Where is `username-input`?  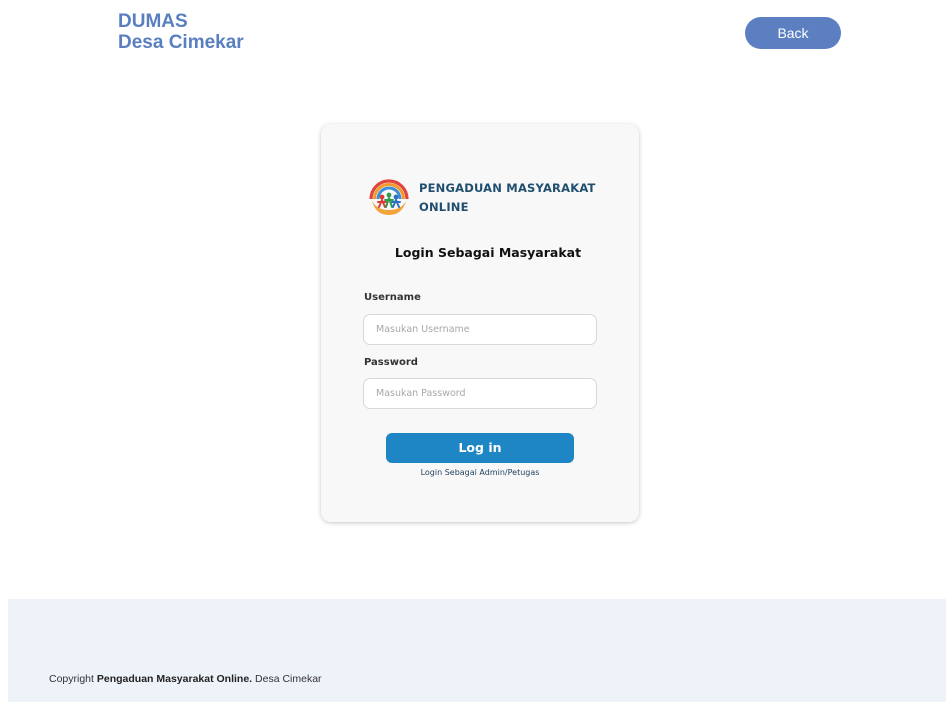
username-input is located at coordinates (480, 329).